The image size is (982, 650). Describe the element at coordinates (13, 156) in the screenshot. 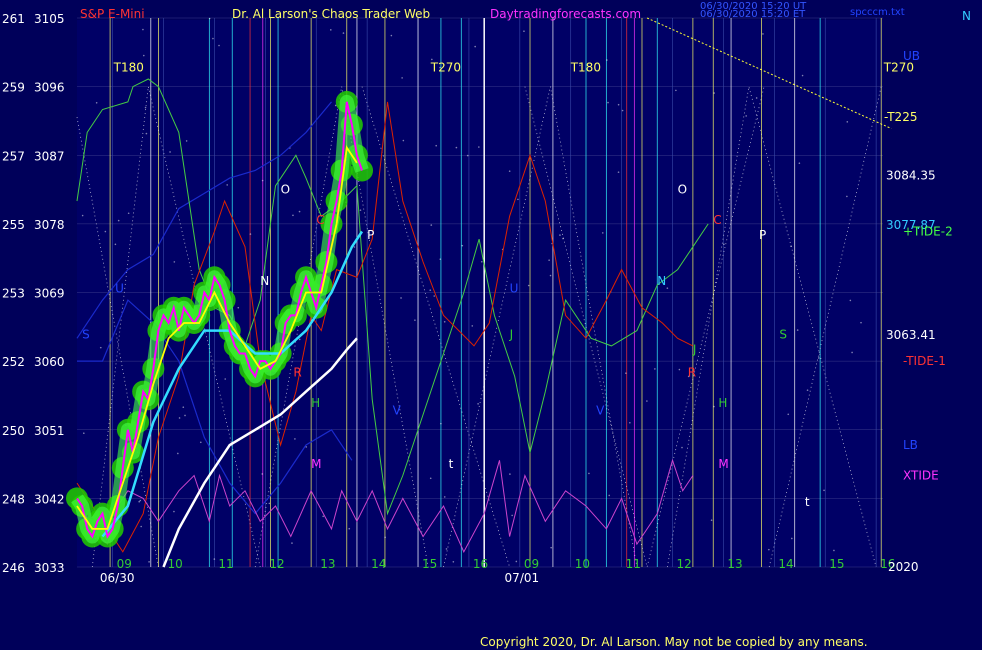

I see `y-axis-point-label: 257` at that location.